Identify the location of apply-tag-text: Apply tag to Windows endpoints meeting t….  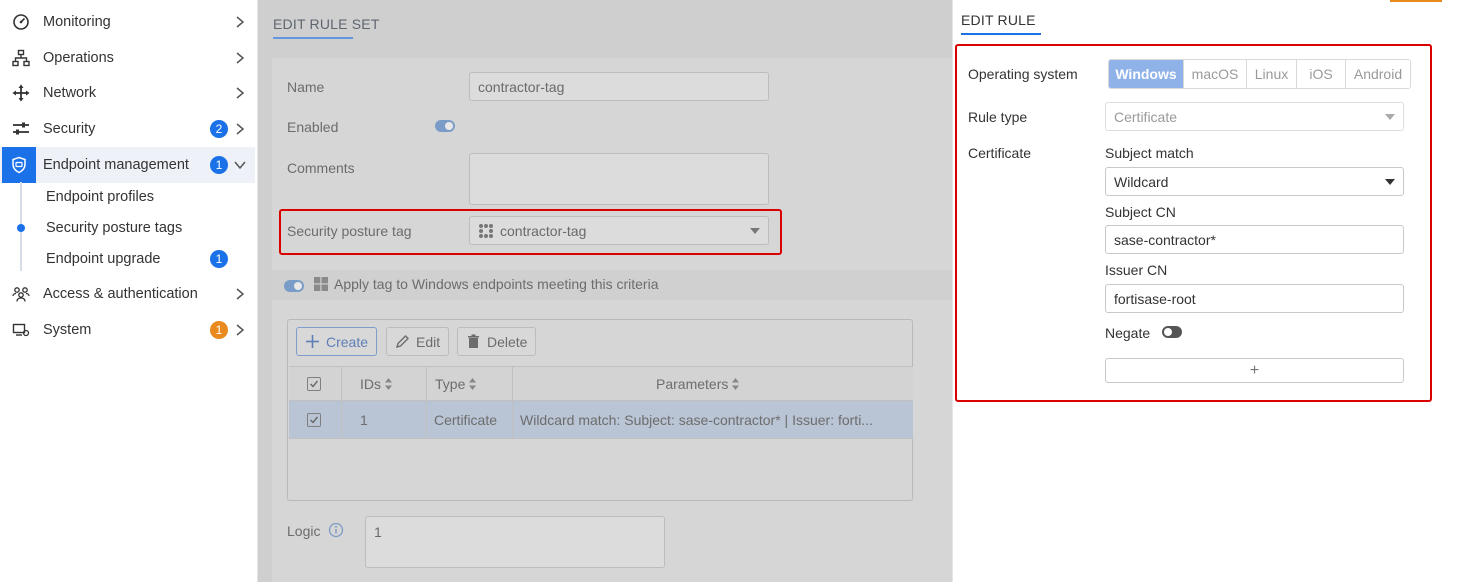
(496, 284).